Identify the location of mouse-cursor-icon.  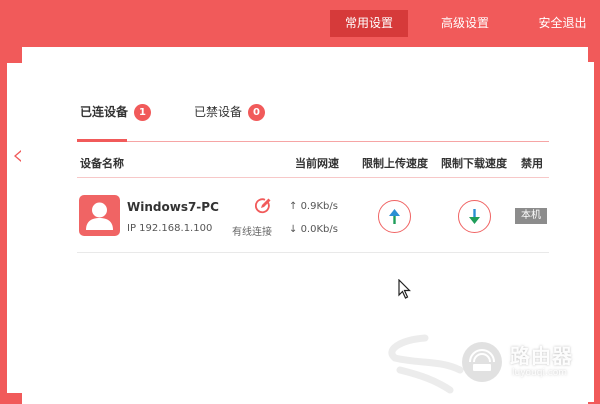
(405, 290).